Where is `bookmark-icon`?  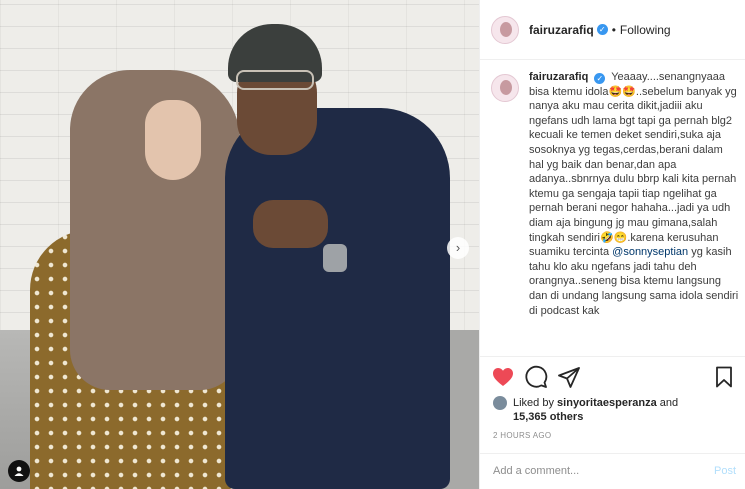 bookmark-icon is located at coordinates (724, 377).